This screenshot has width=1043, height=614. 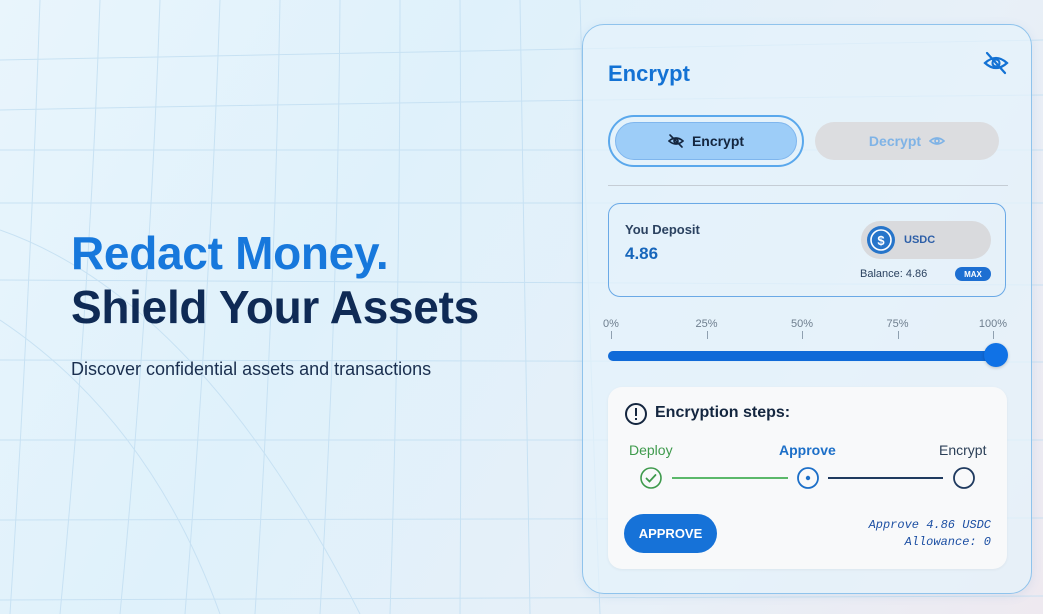 What do you see at coordinates (723, 412) in the screenshot?
I see `steps-title: Encryption steps:` at bounding box center [723, 412].